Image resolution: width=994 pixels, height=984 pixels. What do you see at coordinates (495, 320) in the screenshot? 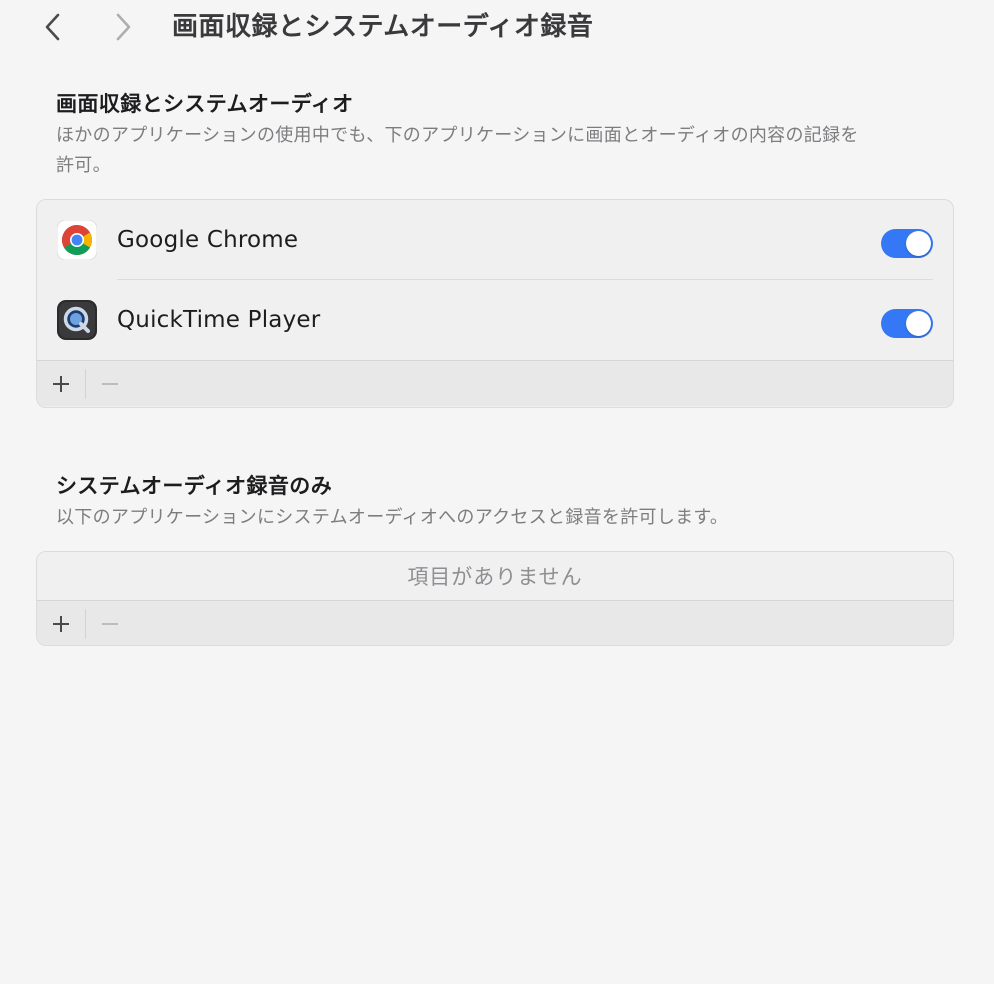
I see `app-row-quicktime-player: QuickTime Player` at bounding box center [495, 320].